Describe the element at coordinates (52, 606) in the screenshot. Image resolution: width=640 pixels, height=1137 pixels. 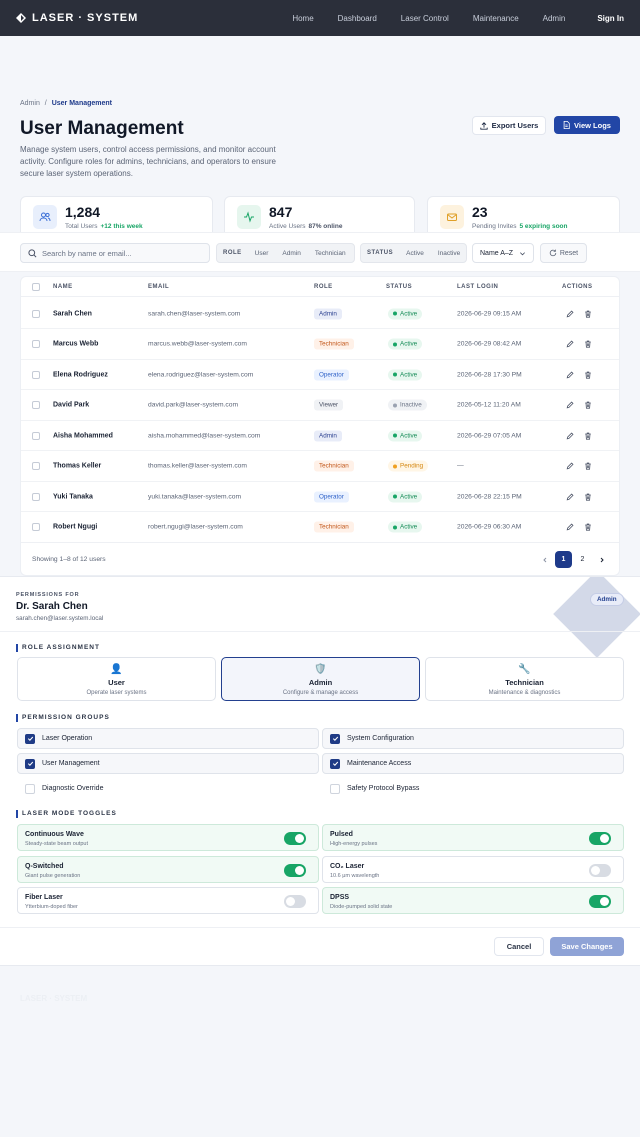
I see `permissions-user-name: Dr. Sarah Chen` at that location.